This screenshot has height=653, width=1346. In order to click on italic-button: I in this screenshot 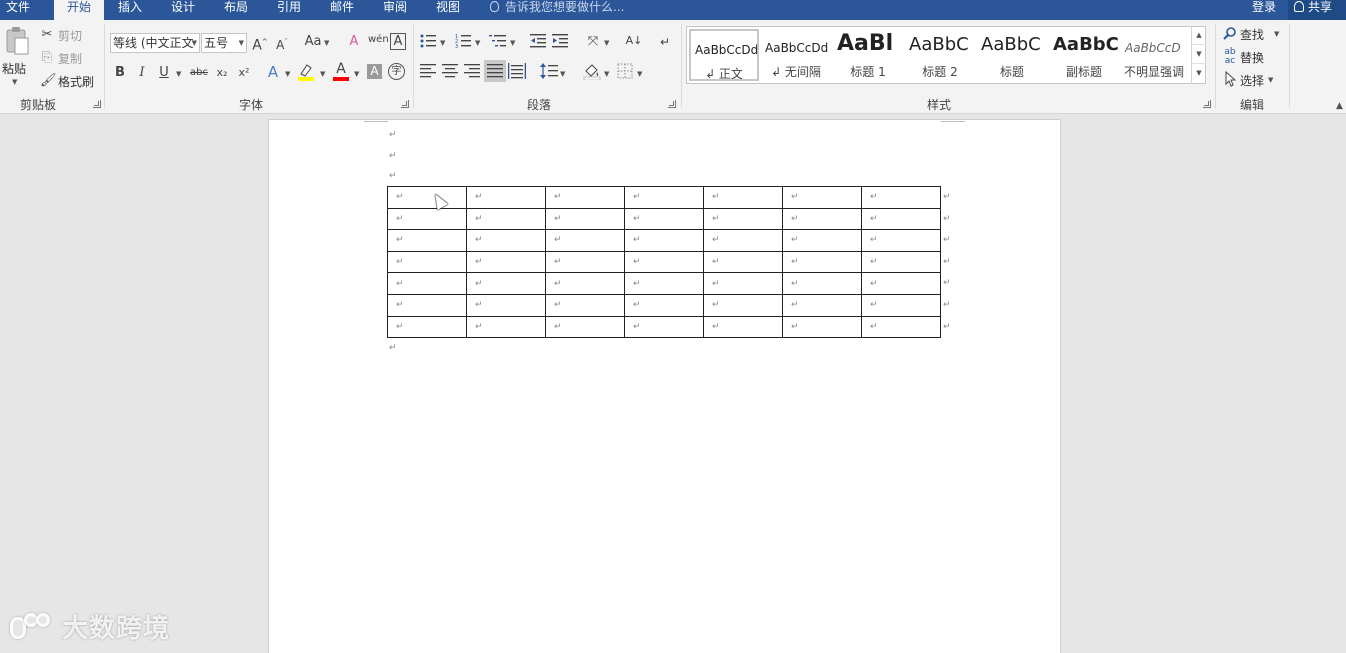, I will do `click(142, 73)`.